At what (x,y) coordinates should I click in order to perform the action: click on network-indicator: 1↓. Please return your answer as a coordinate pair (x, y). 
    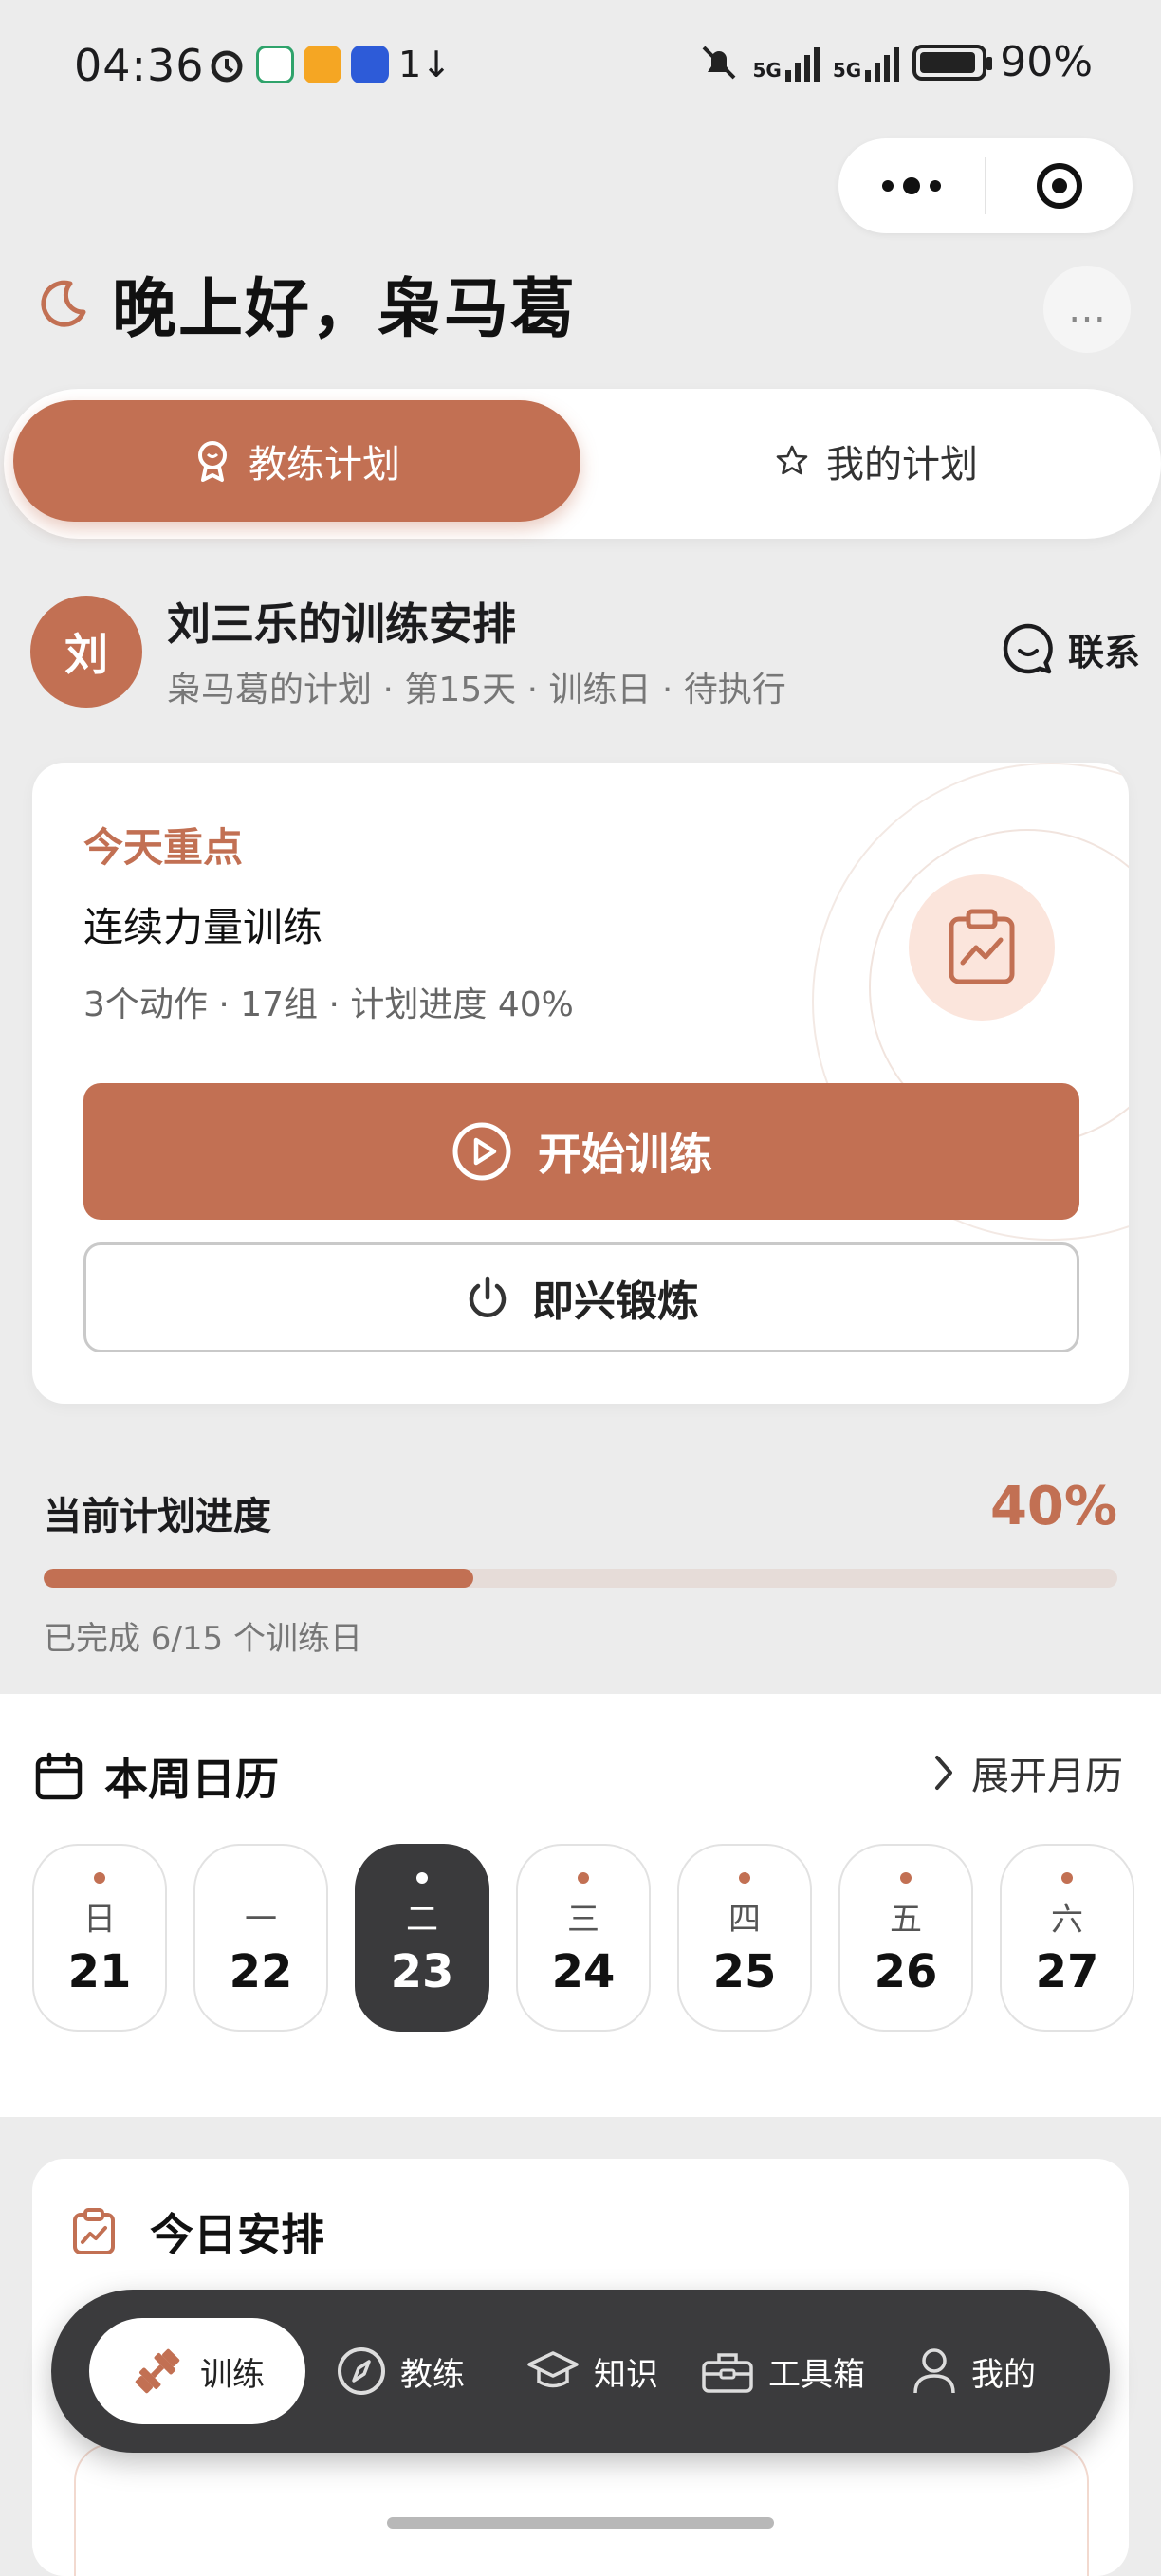
    Looking at the image, I should click on (425, 64).